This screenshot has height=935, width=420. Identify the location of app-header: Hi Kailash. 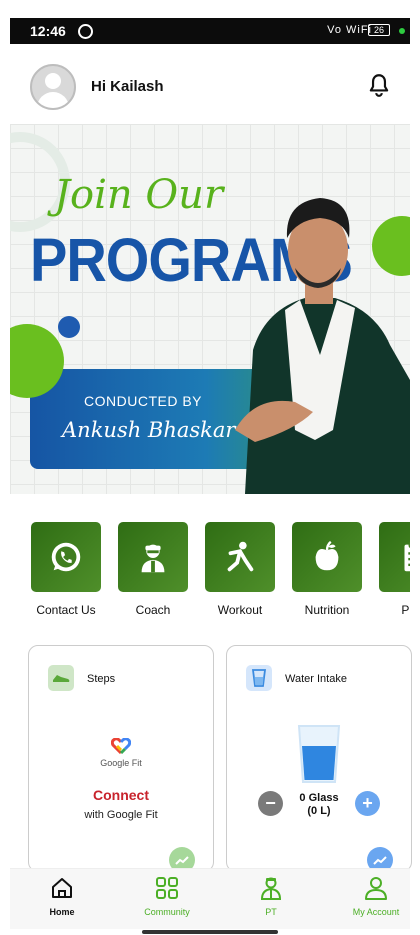
(210, 84).